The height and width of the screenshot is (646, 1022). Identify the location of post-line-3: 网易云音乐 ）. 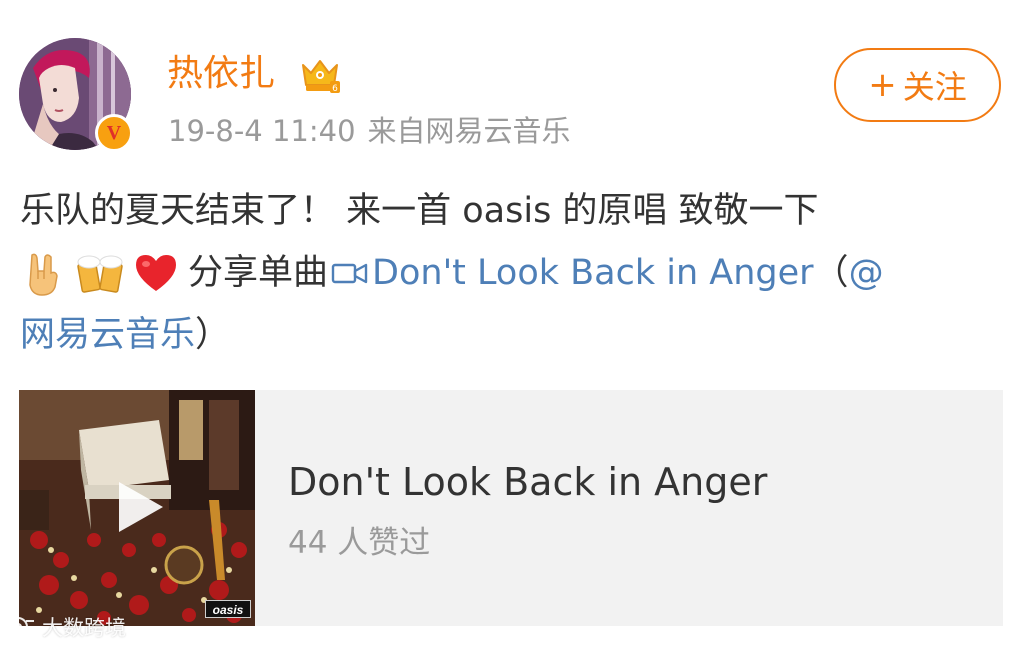
(512, 335).